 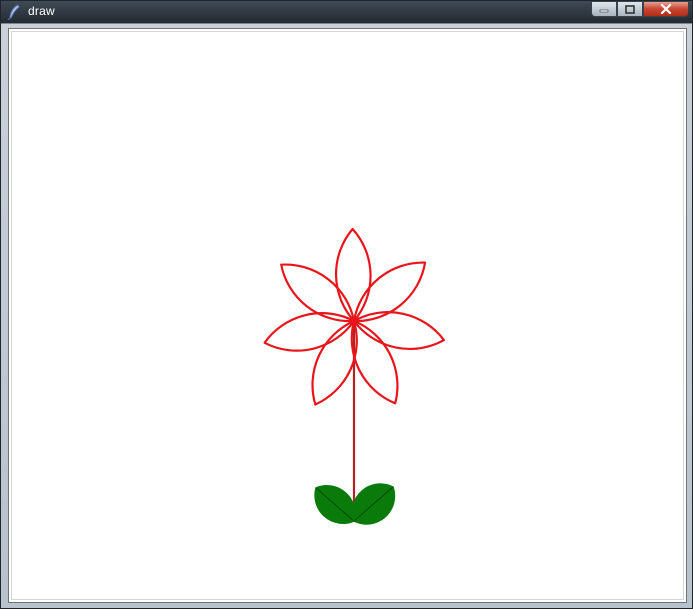 I want to click on minimize-icon, so click(x=604, y=11).